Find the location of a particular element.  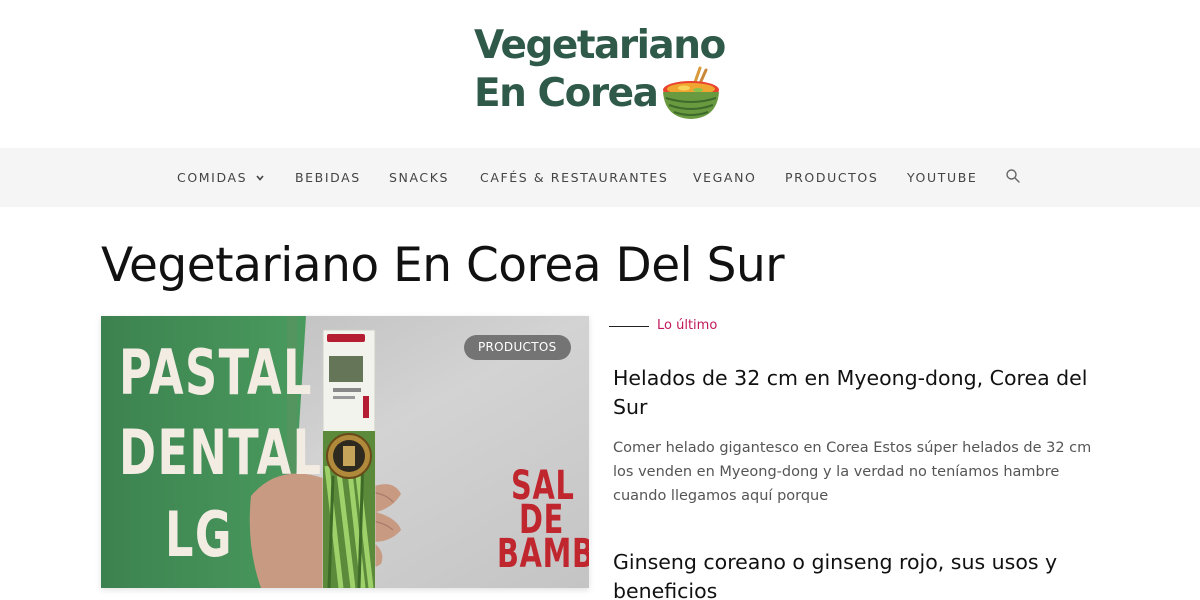

soup-bowl-icon is located at coordinates (691, 92).